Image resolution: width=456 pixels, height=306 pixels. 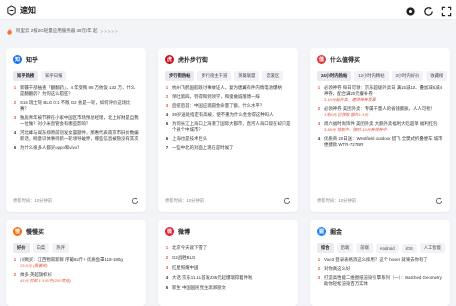 What do you see at coordinates (371, 76) in the screenshot?
I see `tab-smzdm-12h: 12小时内精帖` at bounding box center [371, 76].